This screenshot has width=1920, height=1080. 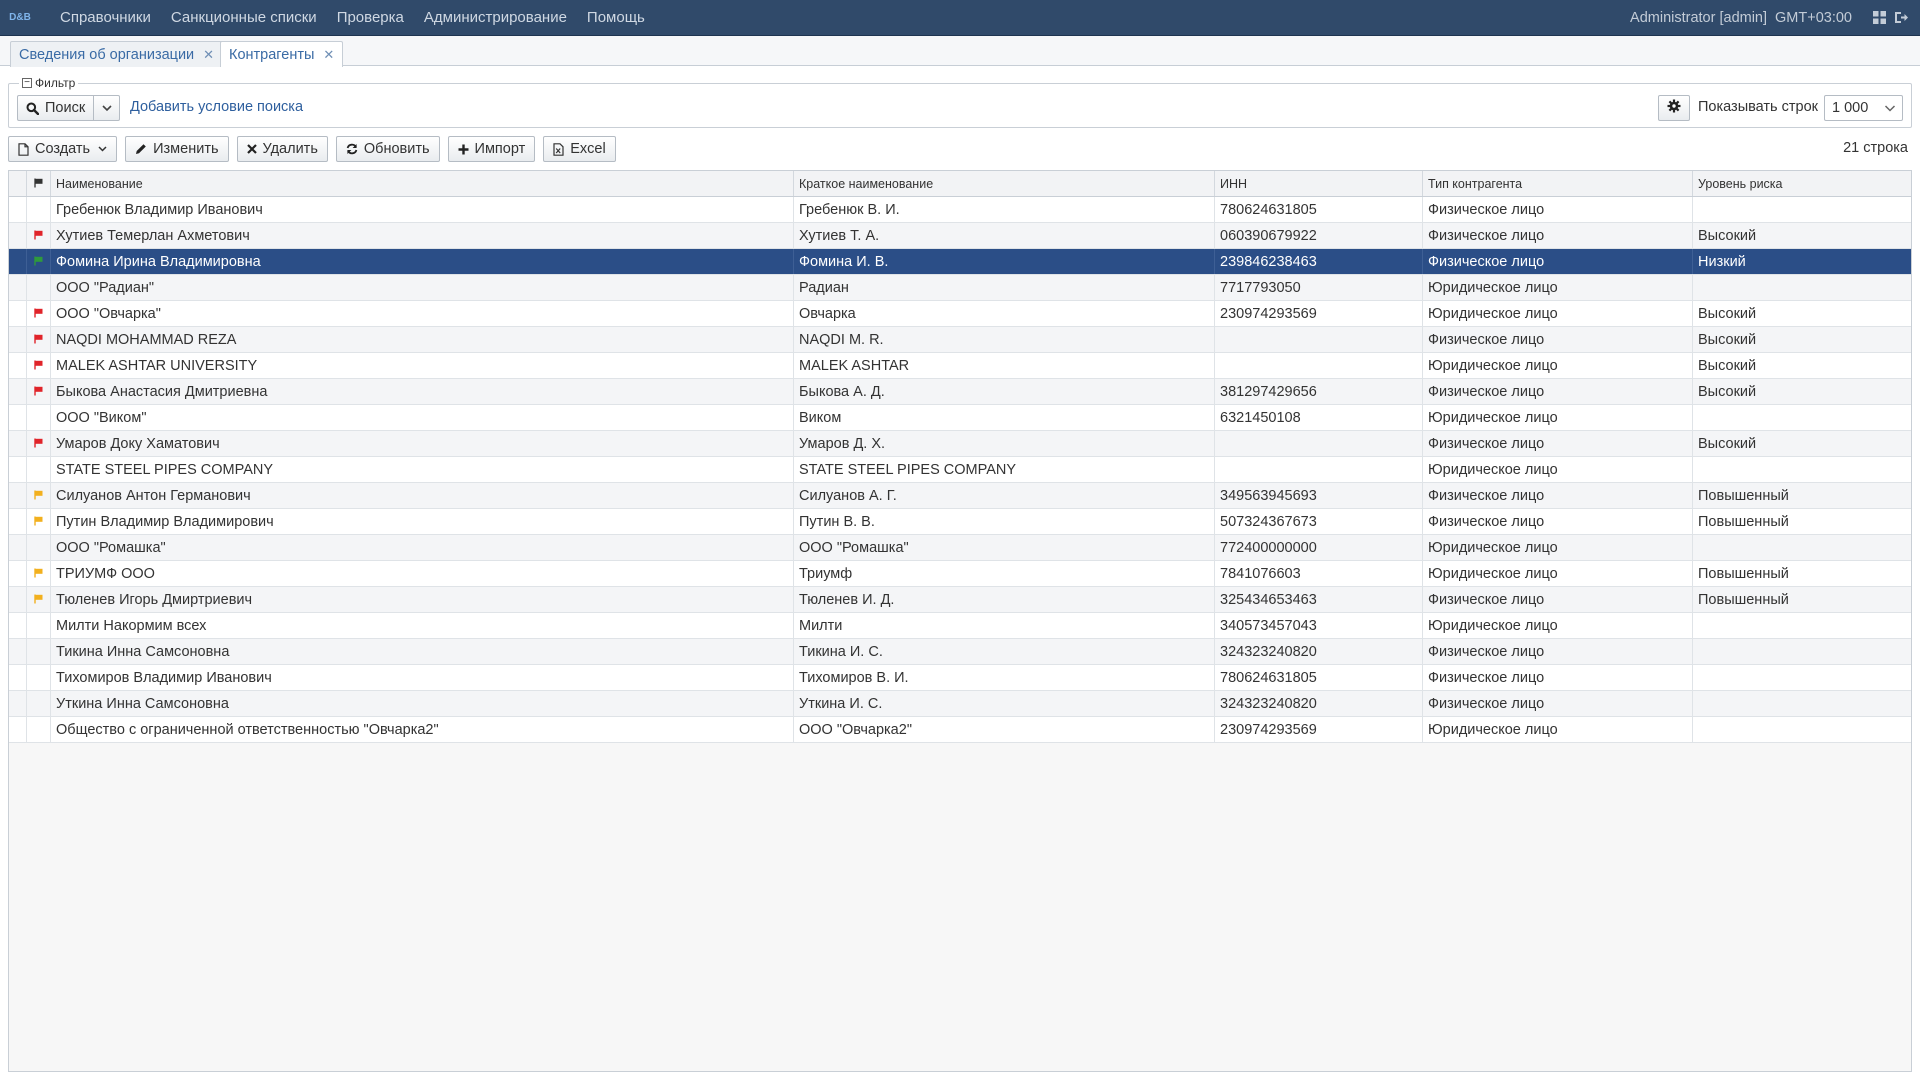 I want to click on collapse-icon: −, so click(x=27, y=83).